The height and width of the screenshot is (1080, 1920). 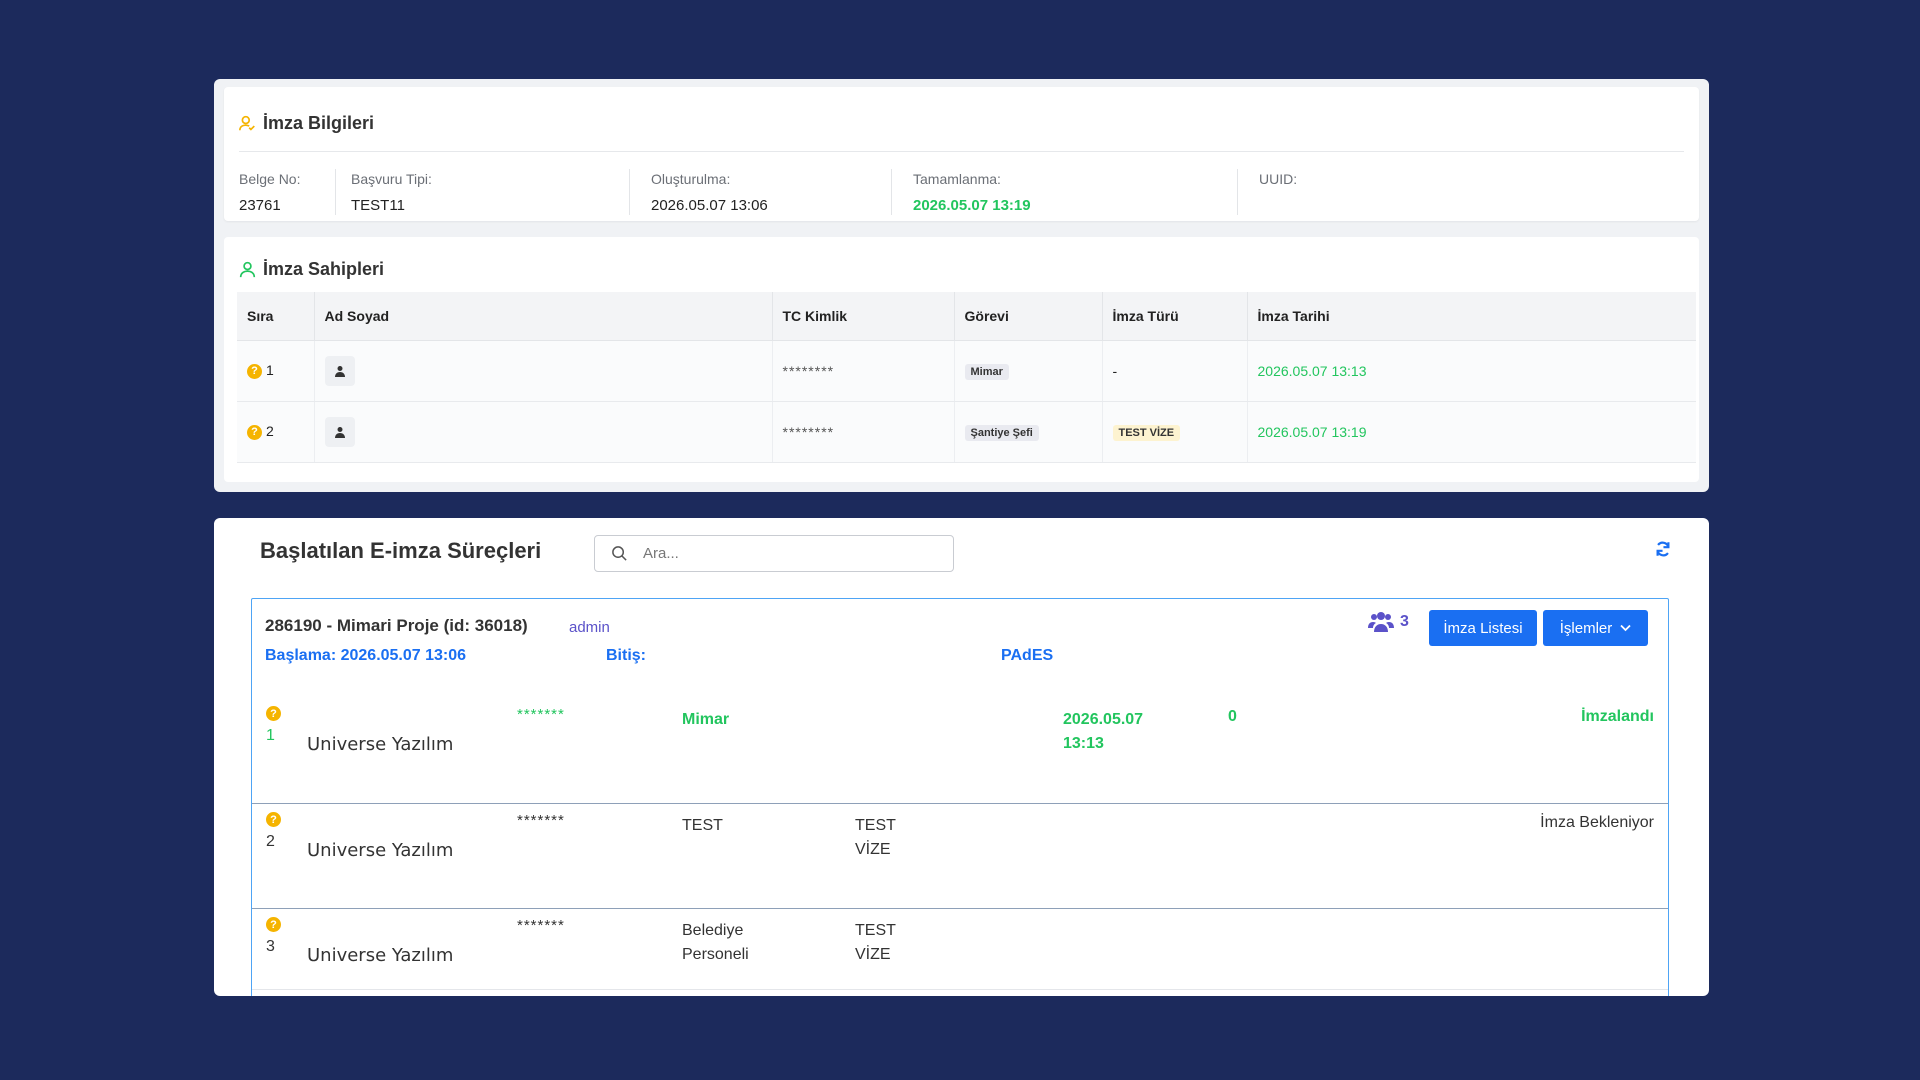 I want to click on signer-index: 1, so click(x=270, y=735).